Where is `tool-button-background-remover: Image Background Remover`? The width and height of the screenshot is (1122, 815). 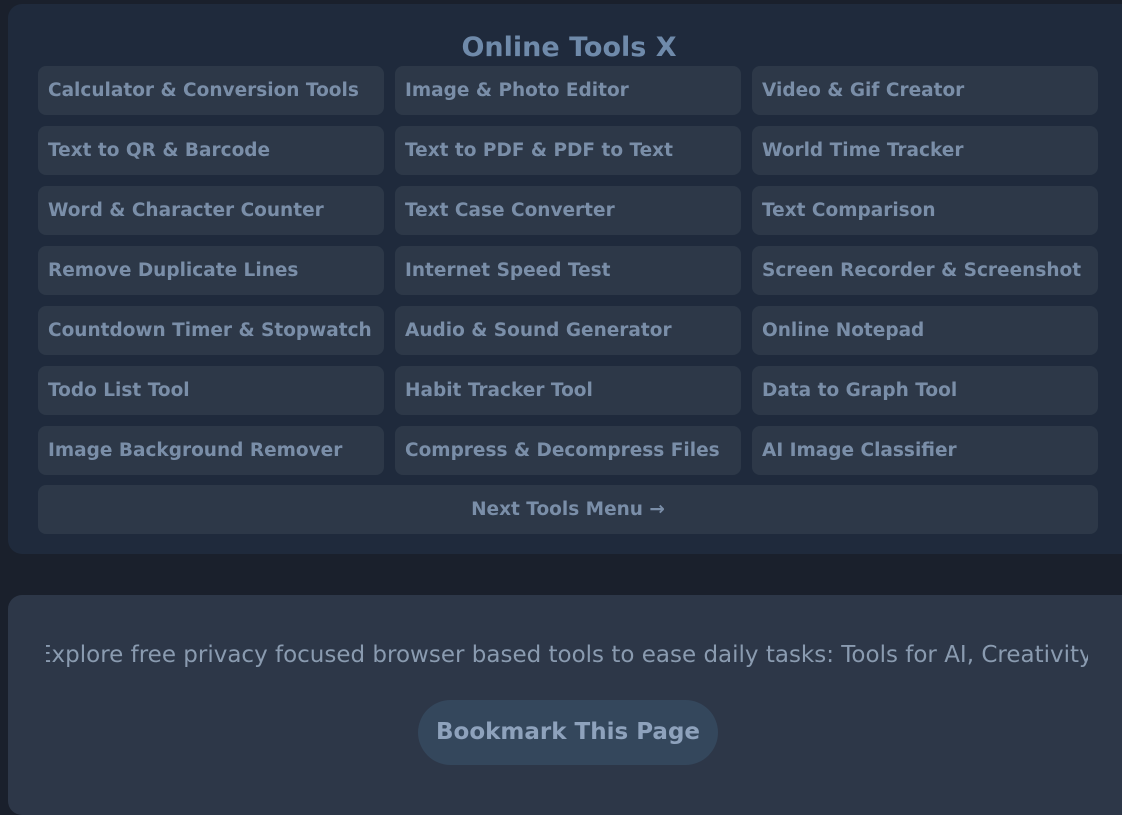
tool-button-background-remover: Image Background Remover is located at coordinates (211, 450).